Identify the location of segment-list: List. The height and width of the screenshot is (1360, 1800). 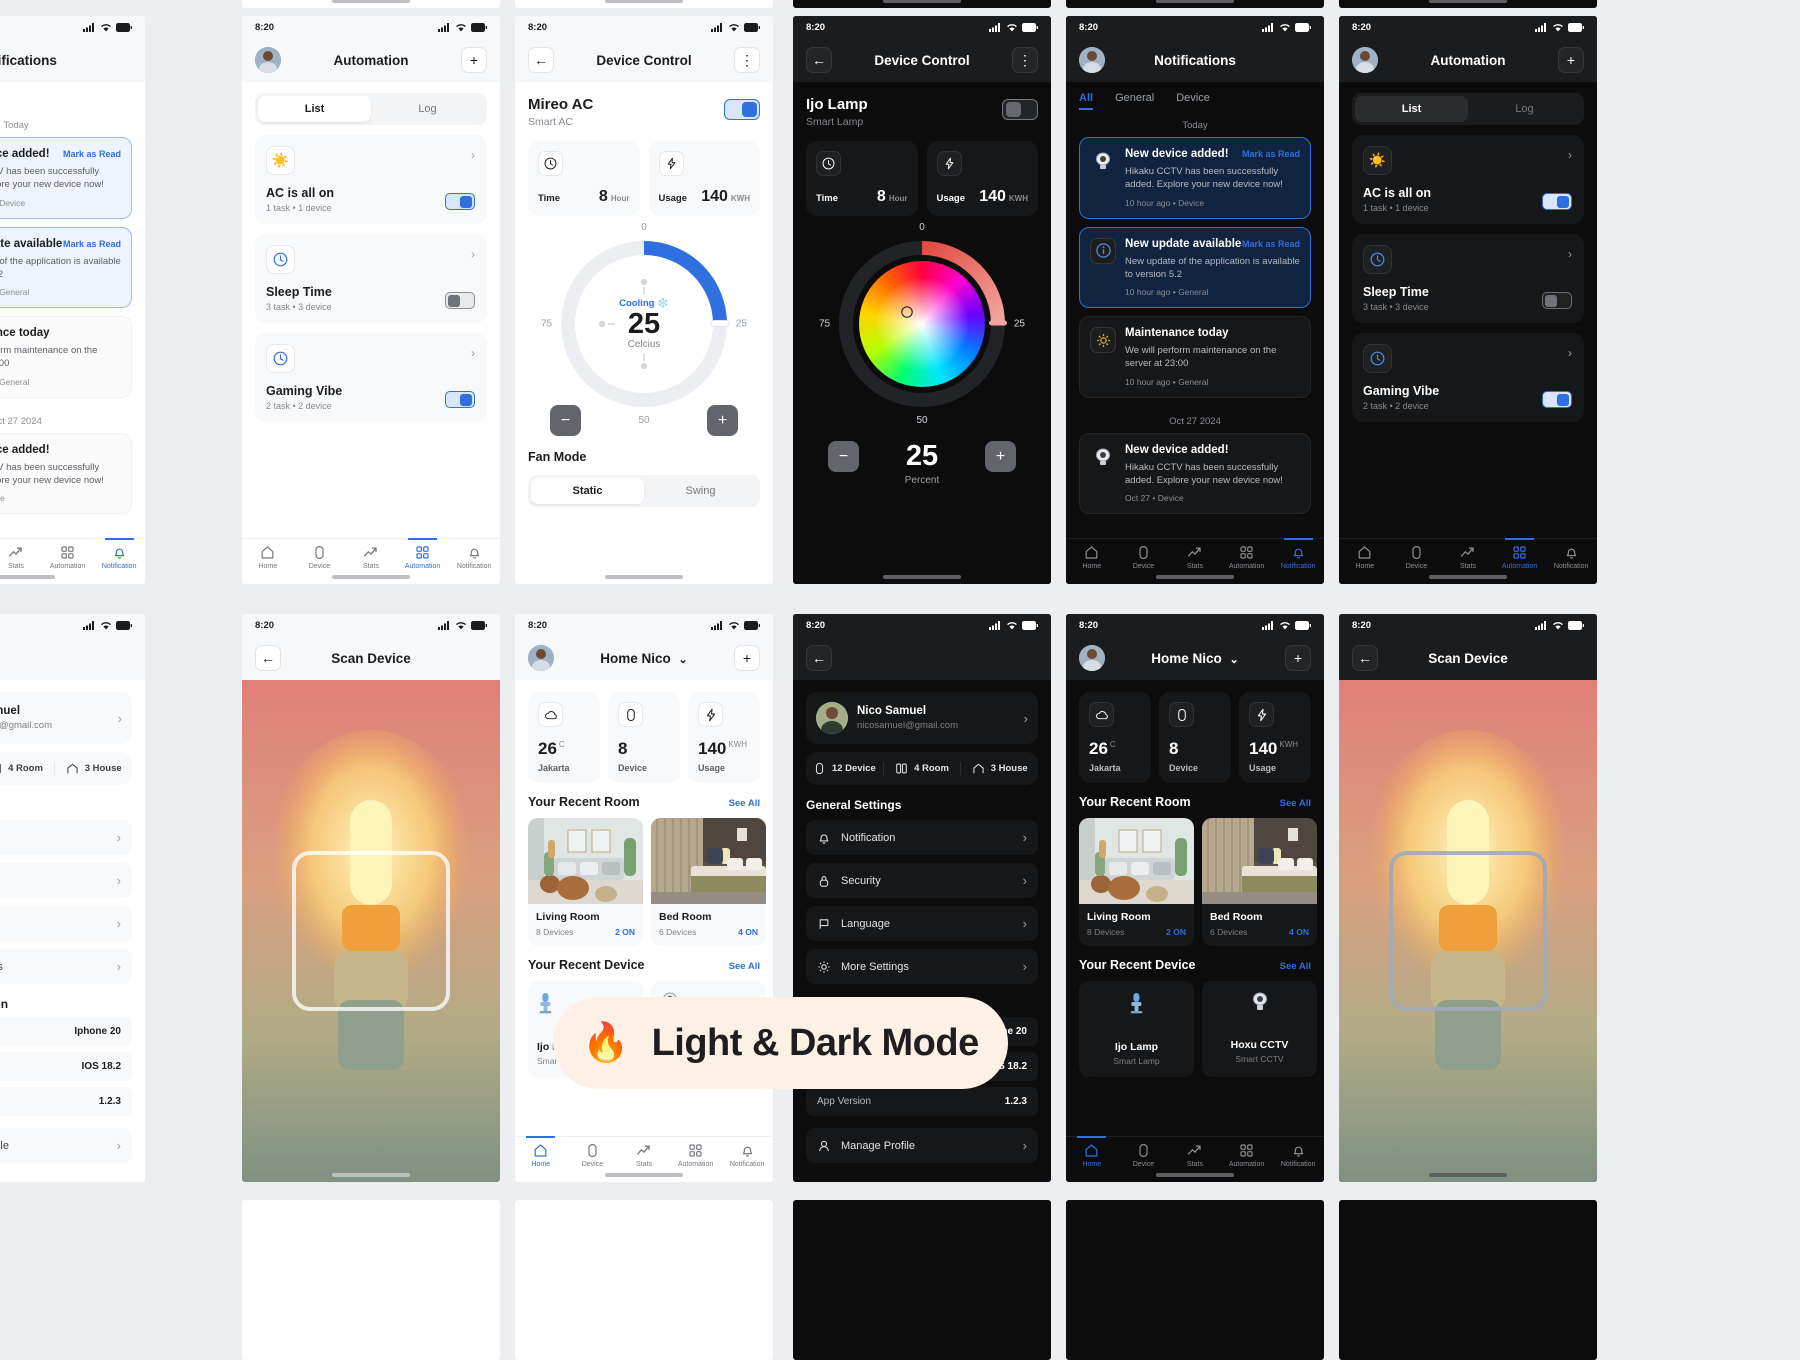
(1411, 109).